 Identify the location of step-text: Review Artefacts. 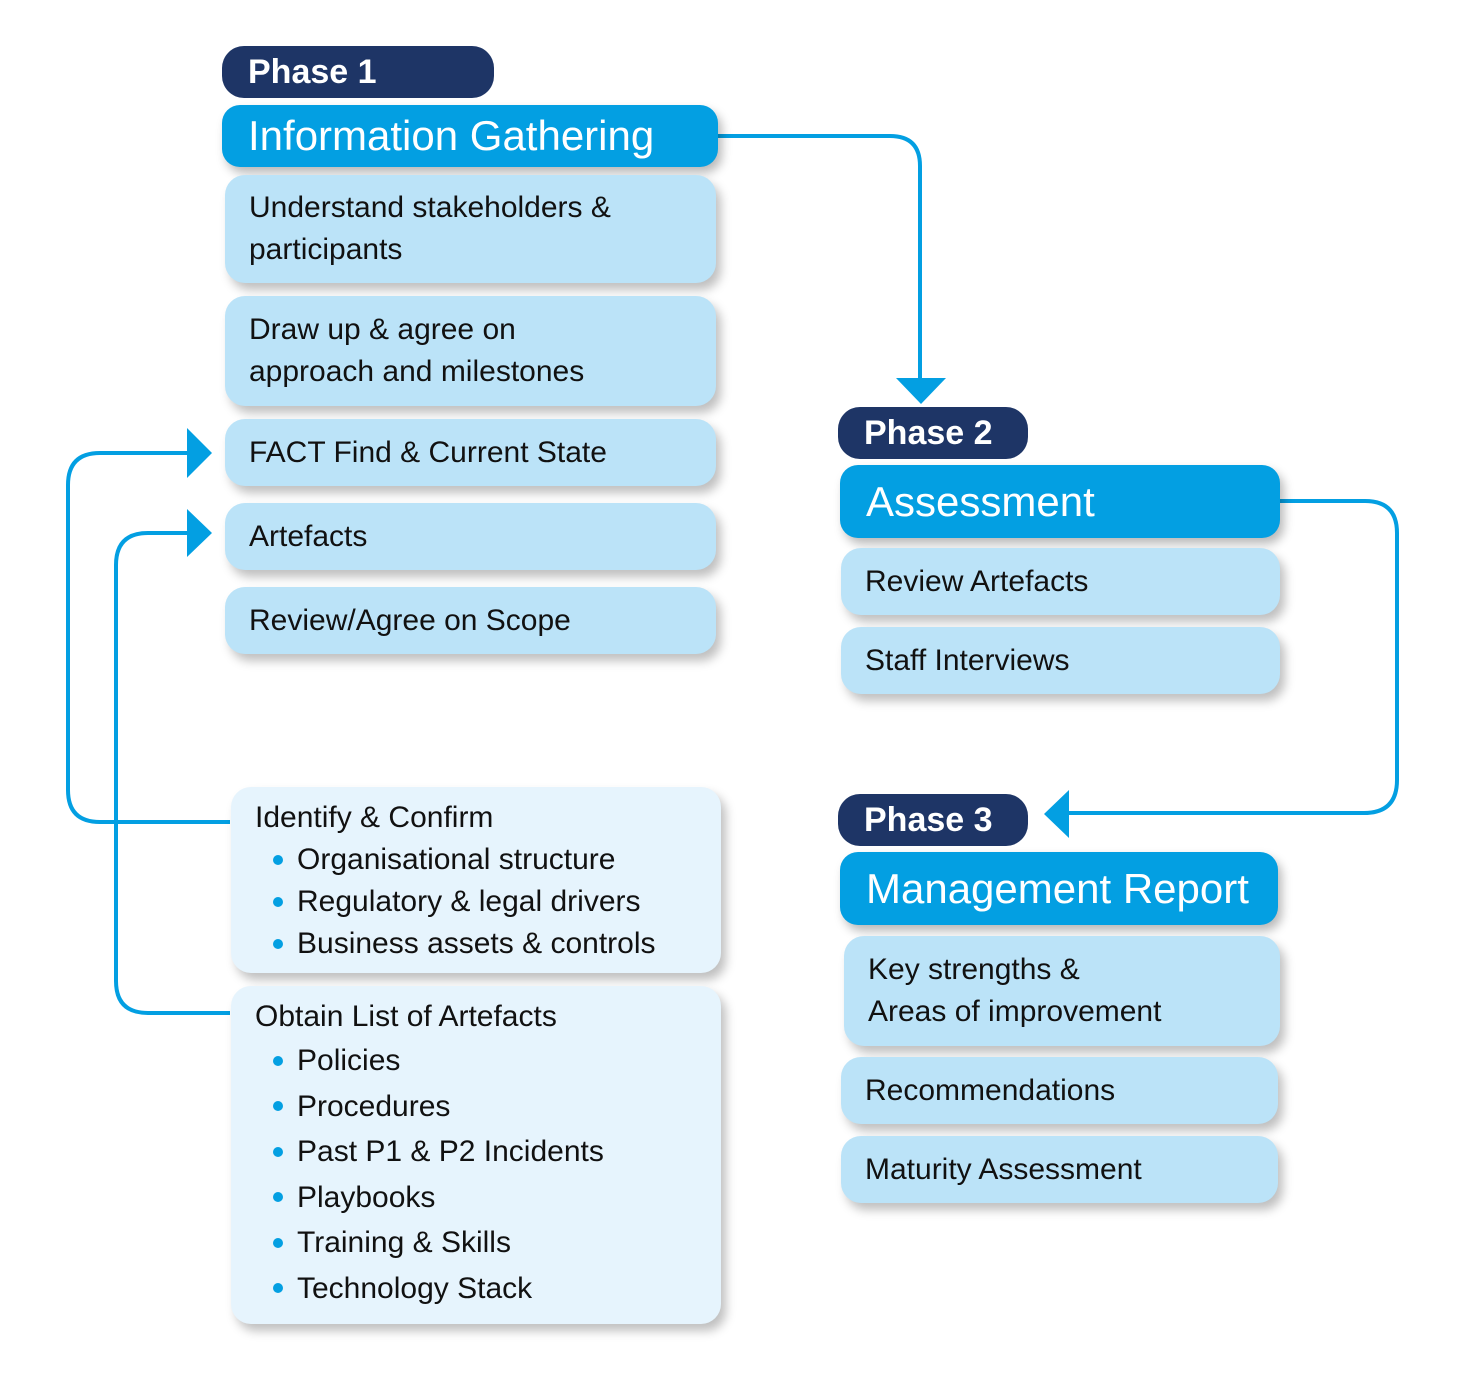
(977, 581).